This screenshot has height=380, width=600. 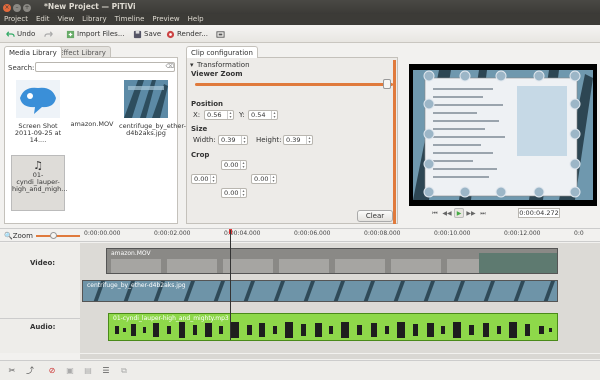 What do you see at coordinates (88, 370) in the screenshot?
I see `ungroup-icon: ▤` at bounding box center [88, 370].